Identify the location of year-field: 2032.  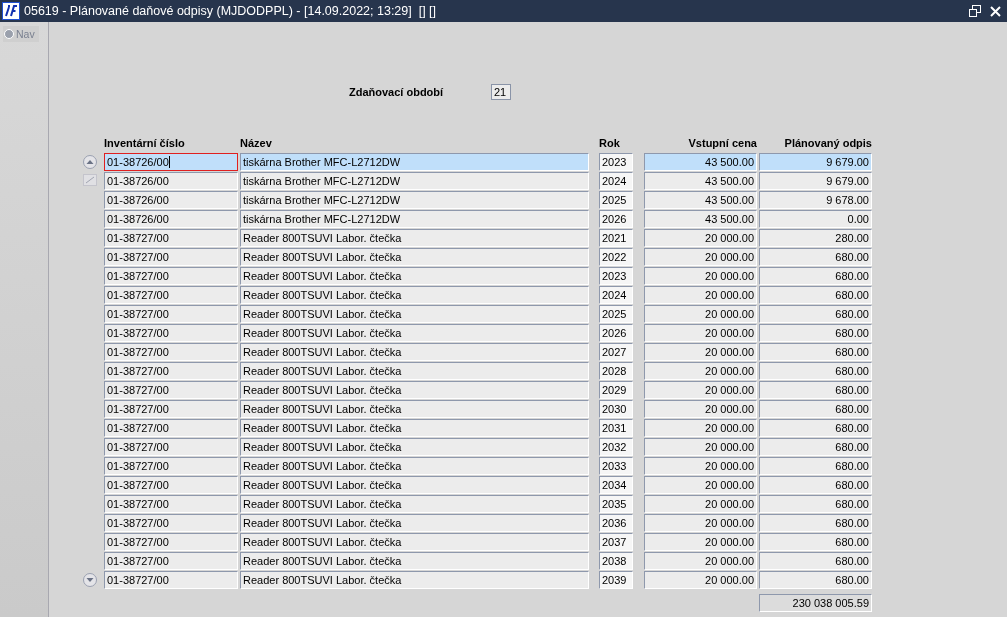
(616, 447).